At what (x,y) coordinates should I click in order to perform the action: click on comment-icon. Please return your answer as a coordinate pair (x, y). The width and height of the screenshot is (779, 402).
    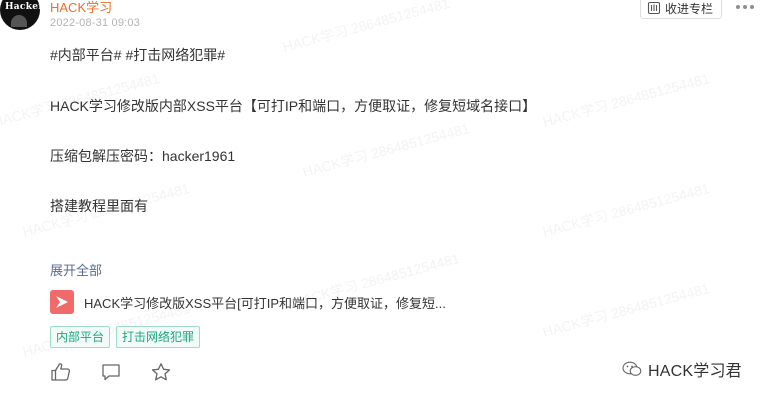
    Looking at the image, I should click on (111, 372).